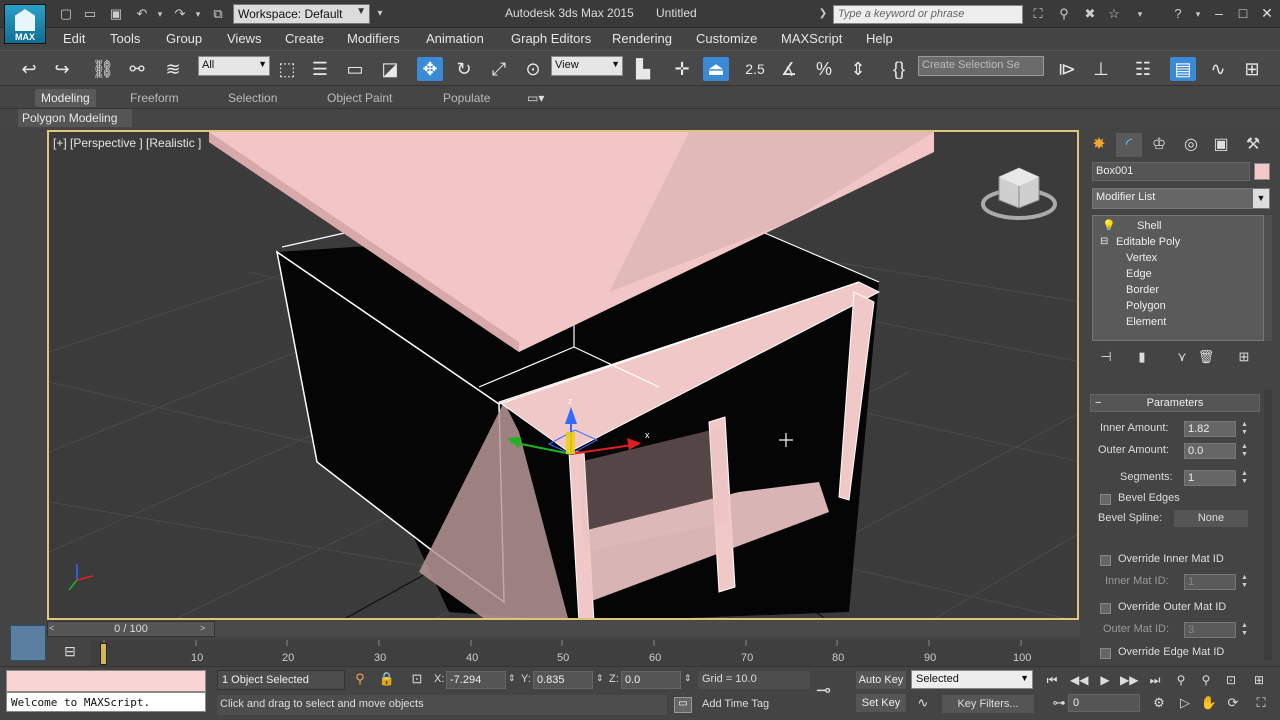 The width and height of the screenshot is (1280, 720). What do you see at coordinates (1105, 608) in the screenshot?
I see `override-outer-mat-id-checkbox` at bounding box center [1105, 608].